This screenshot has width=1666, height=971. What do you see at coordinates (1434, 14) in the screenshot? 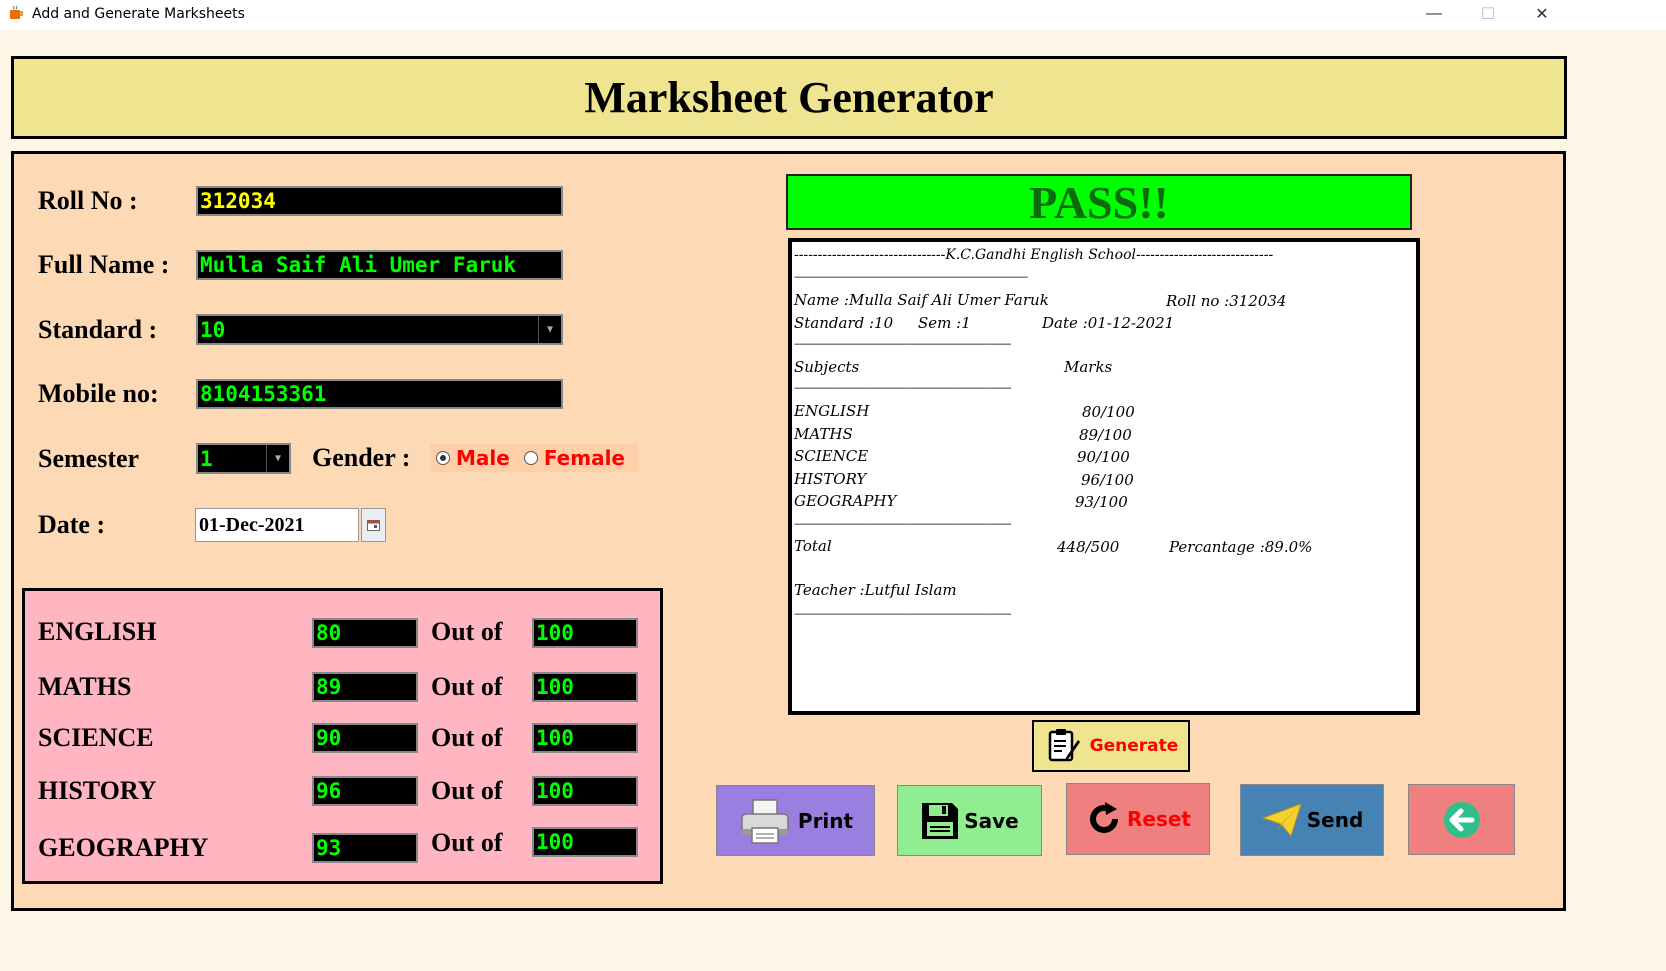
I see `minimize-button: —` at bounding box center [1434, 14].